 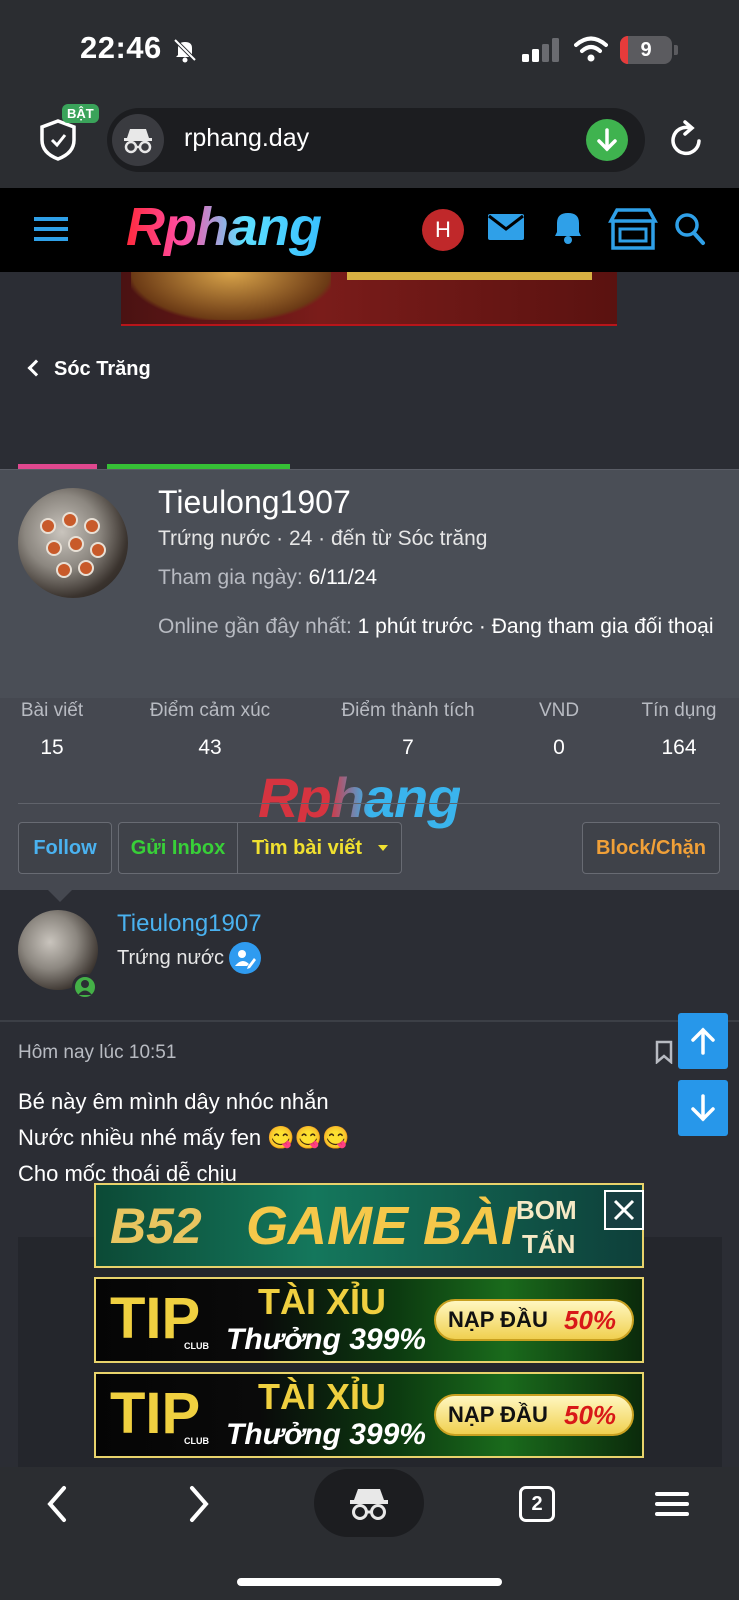 I want to click on block-button: Block/Chặn, so click(x=651, y=848).